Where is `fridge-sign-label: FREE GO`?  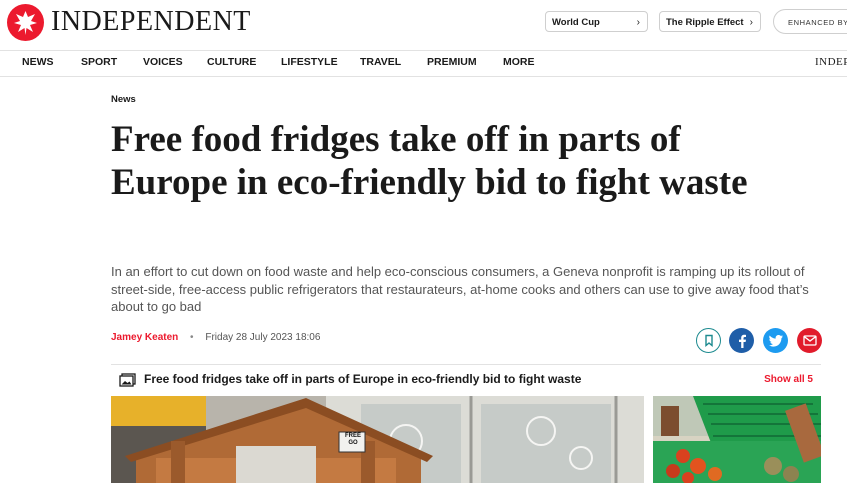 fridge-sign-label: FREE GO is located at coordinates (352, 439).